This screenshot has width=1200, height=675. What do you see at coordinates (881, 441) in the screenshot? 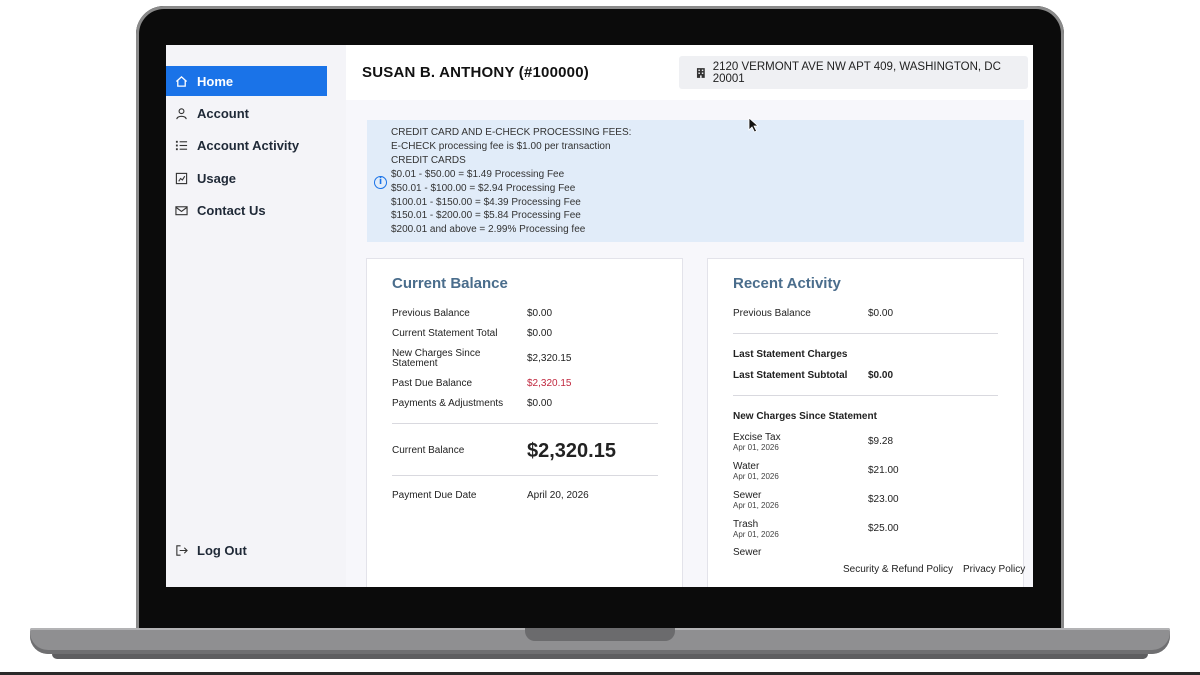
I see `charge-value: $9.28` at bounding box center [881, 441].